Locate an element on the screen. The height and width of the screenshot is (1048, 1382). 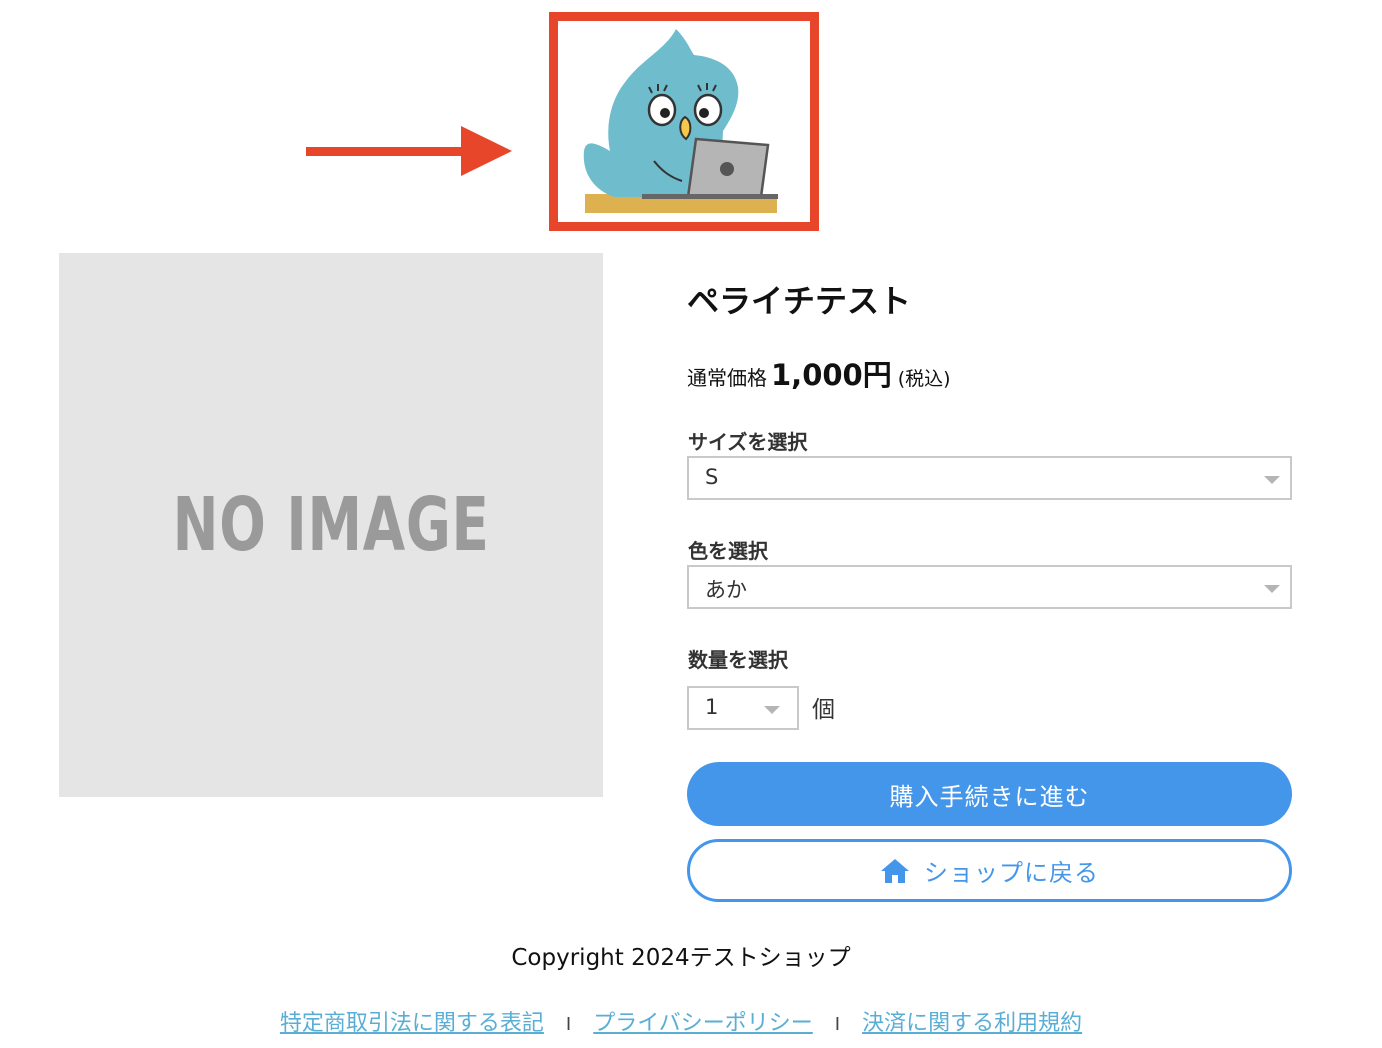
size-select-label: サイズを選択 is located at coordinates (748, 442).